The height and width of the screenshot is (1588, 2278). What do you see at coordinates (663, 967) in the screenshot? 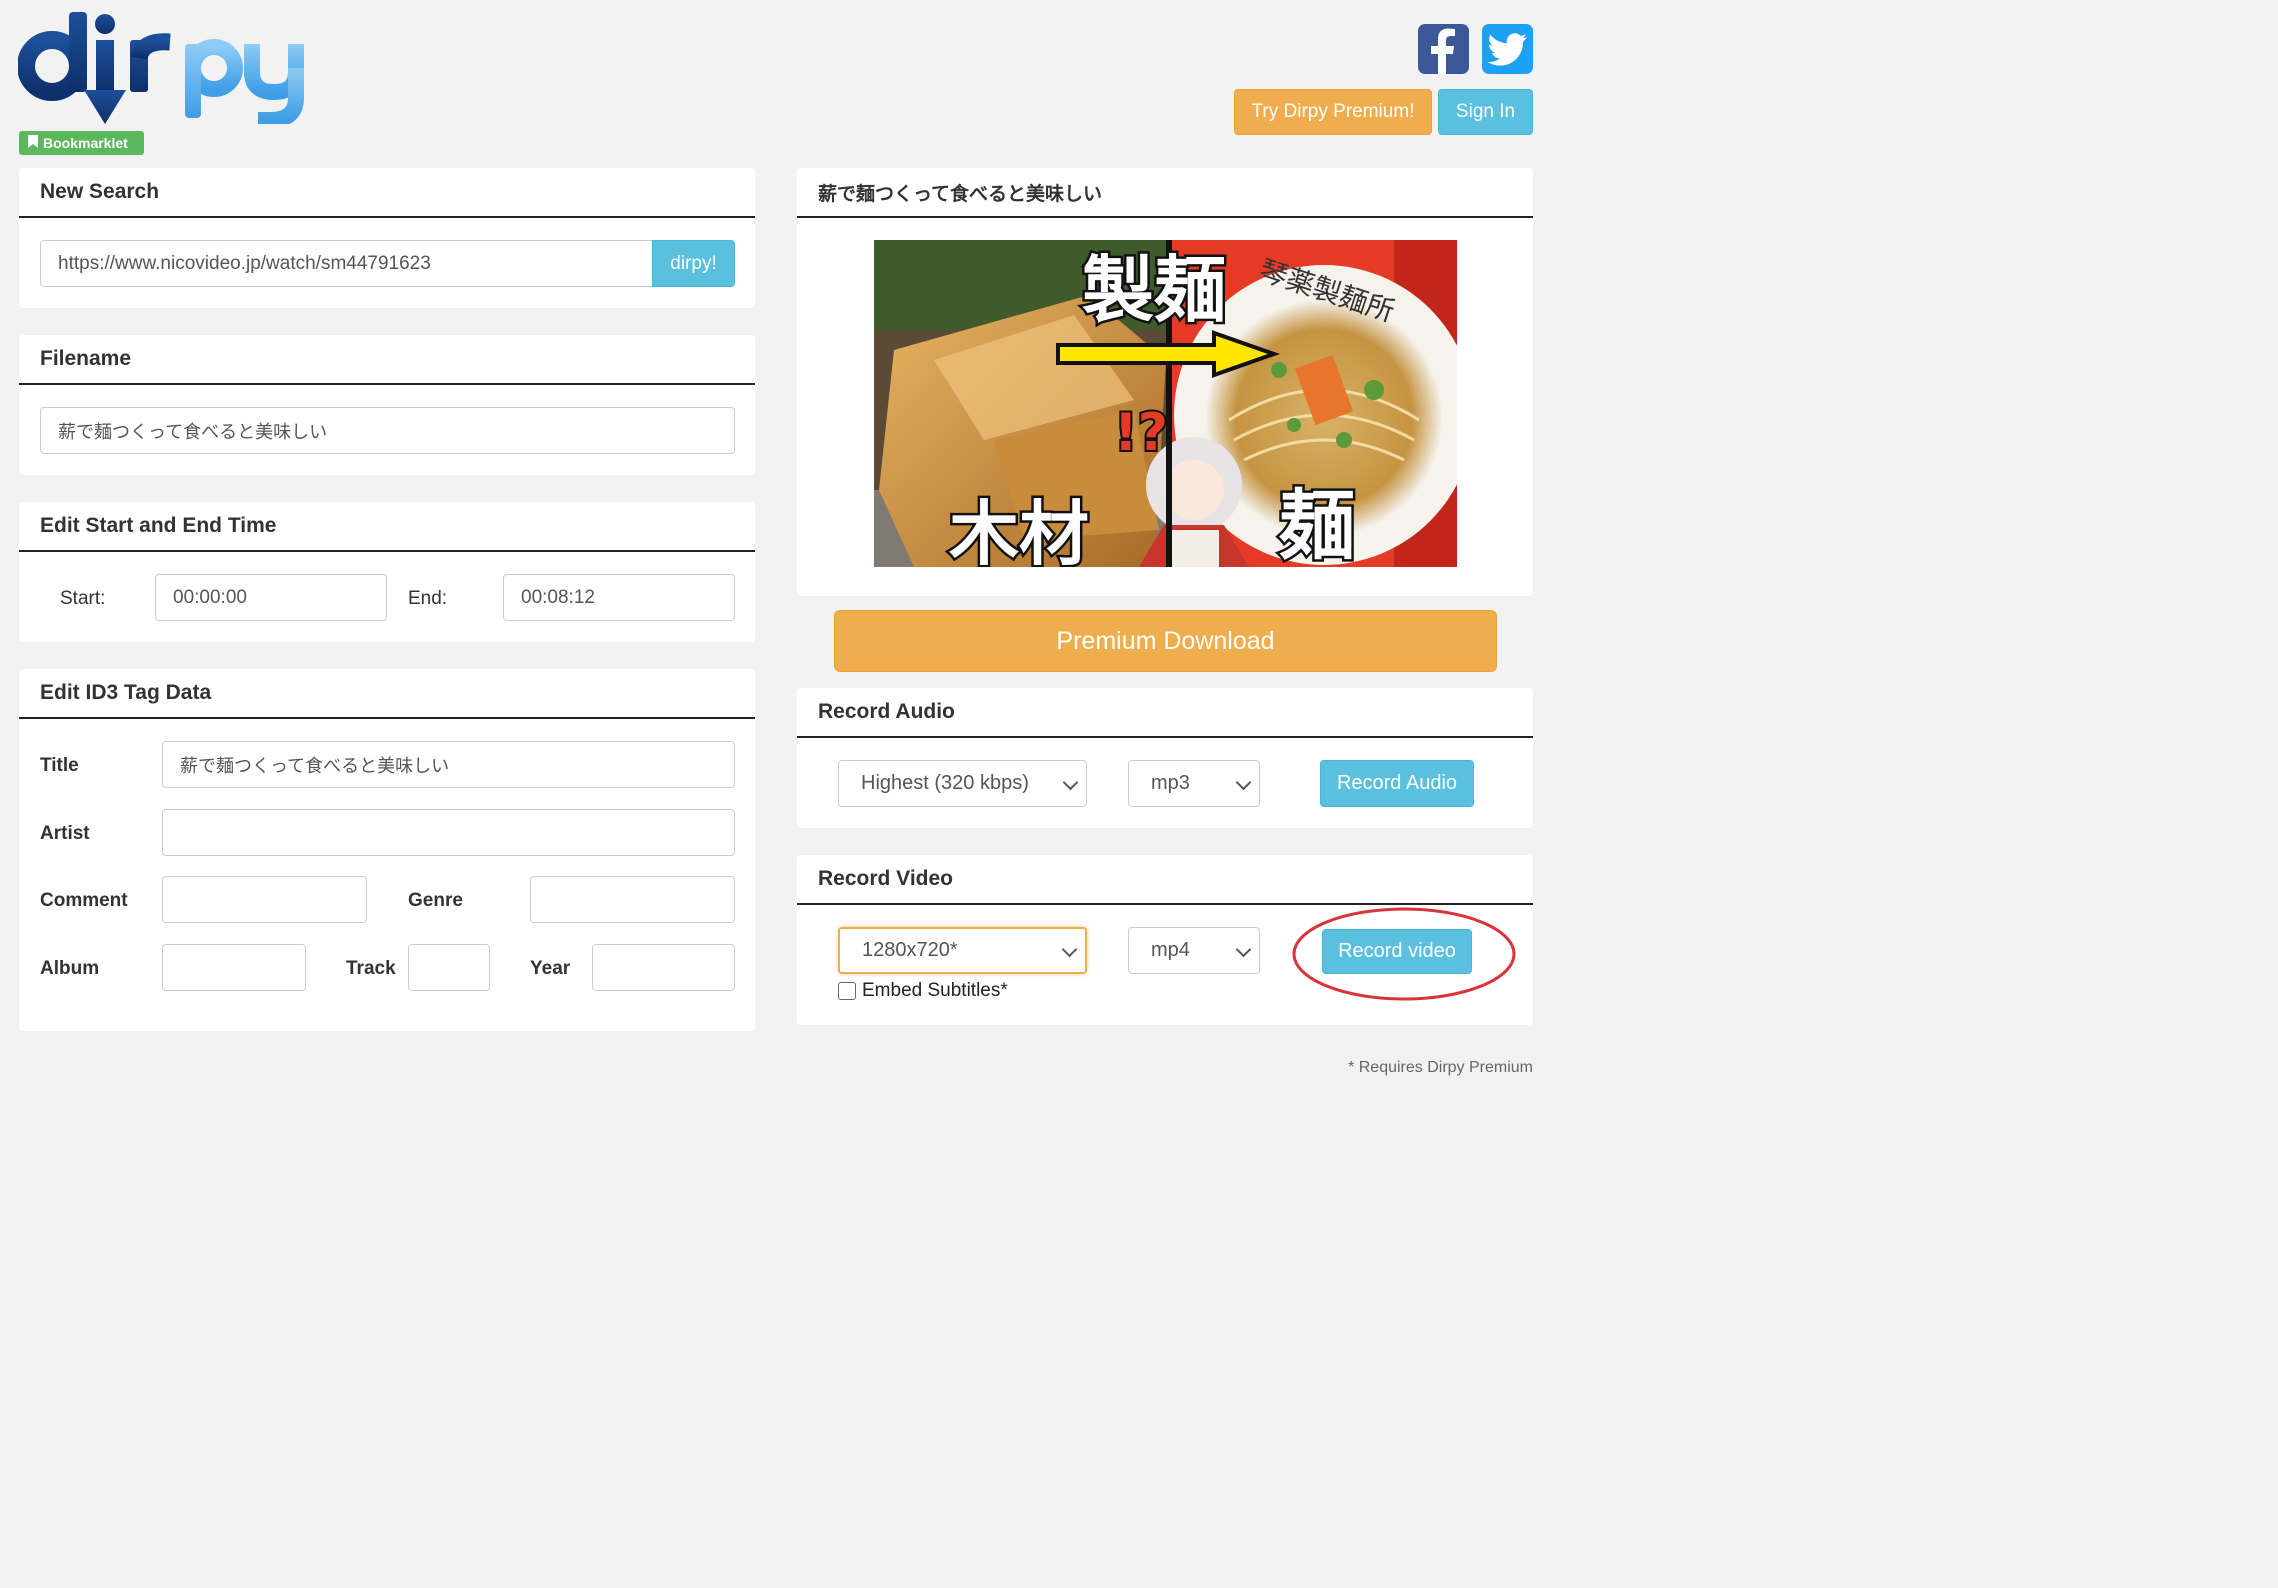
I see `year-input` at bounding box center [663, 967].